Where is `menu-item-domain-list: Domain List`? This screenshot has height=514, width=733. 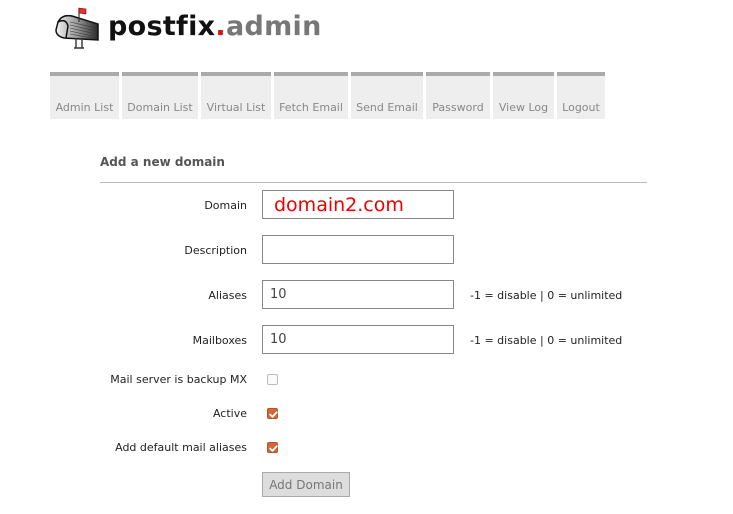 menu-item-domain-list: Domain List is located at coordinates (160, 95).